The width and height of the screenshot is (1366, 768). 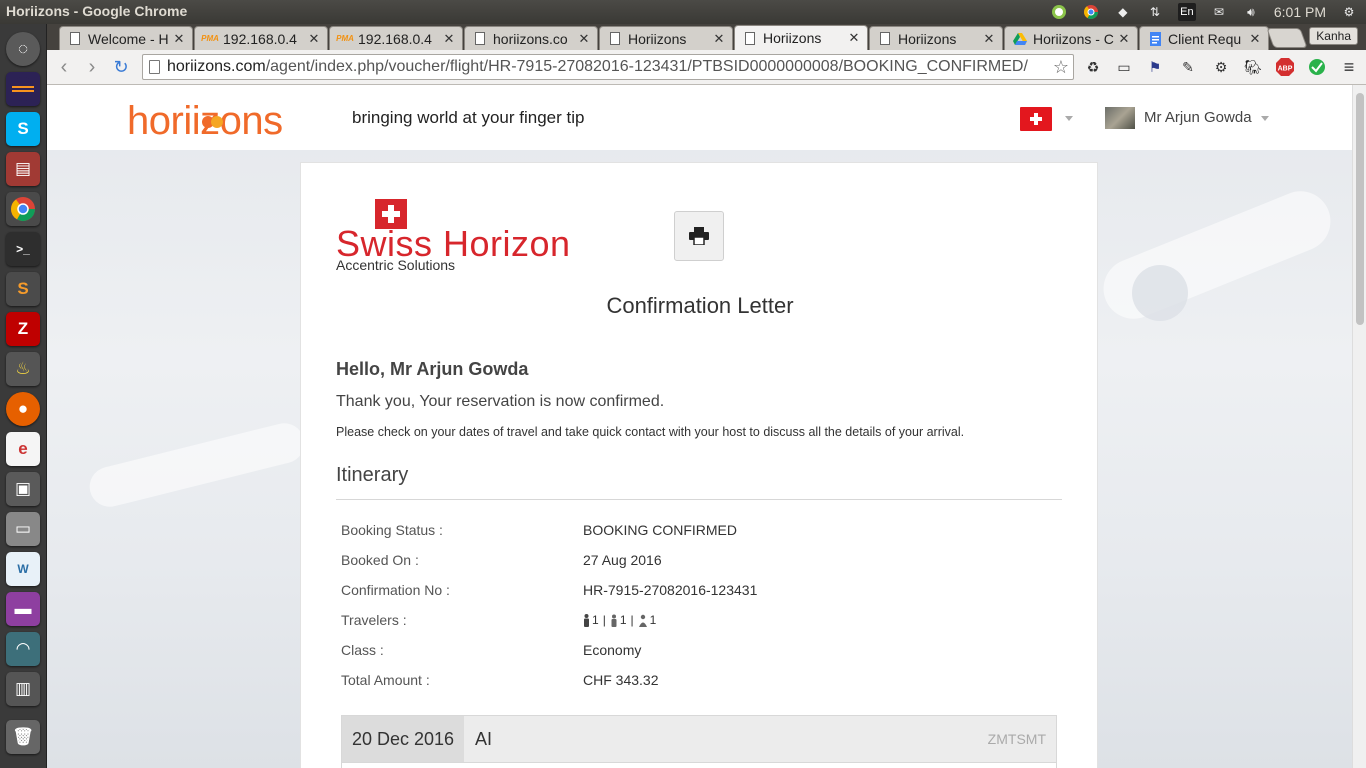 I want to click on filezilla-icon: Z, so click(x=23, y=329).